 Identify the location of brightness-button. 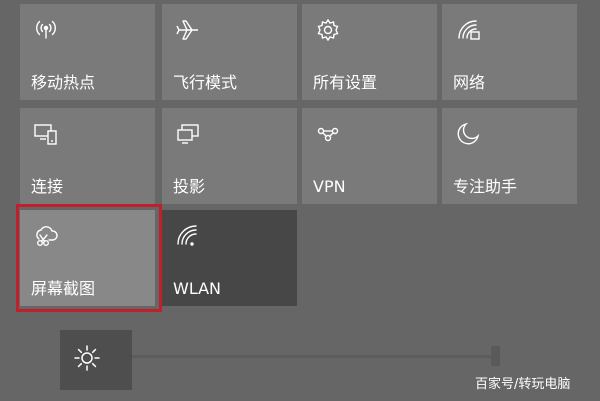
(96, 360).